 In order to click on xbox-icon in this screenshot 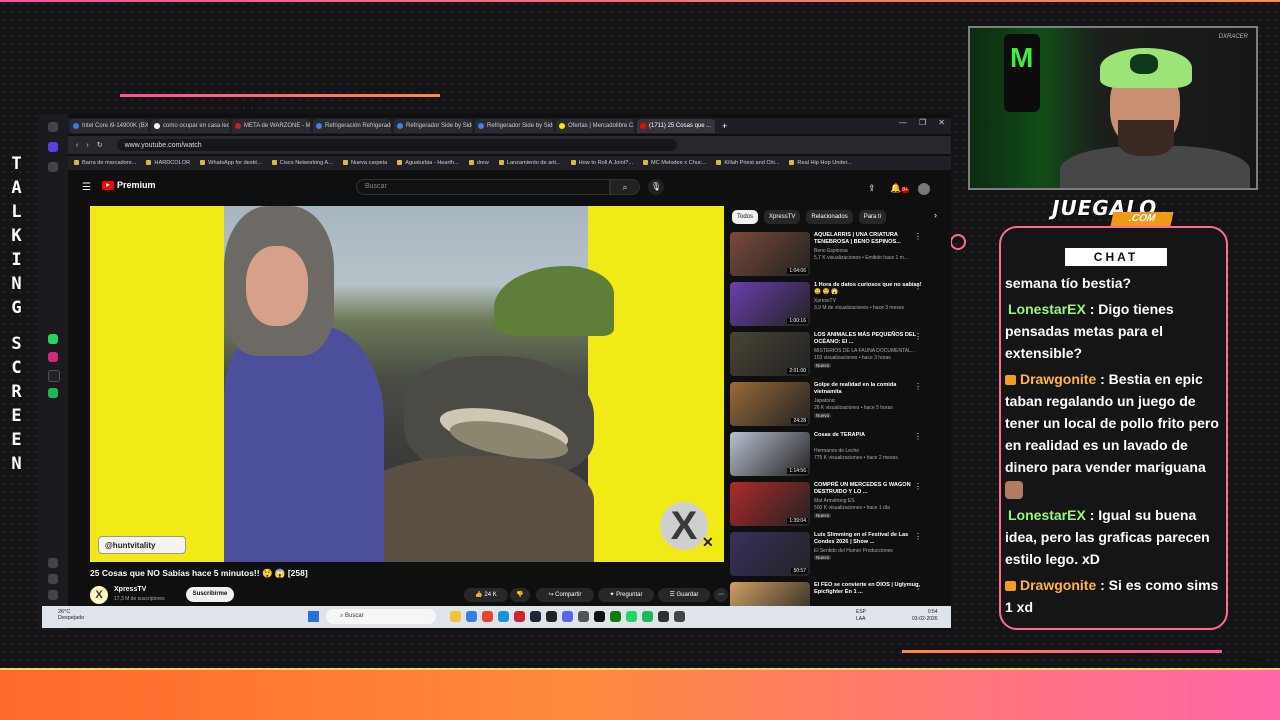, I will do `click(615, 616)`.